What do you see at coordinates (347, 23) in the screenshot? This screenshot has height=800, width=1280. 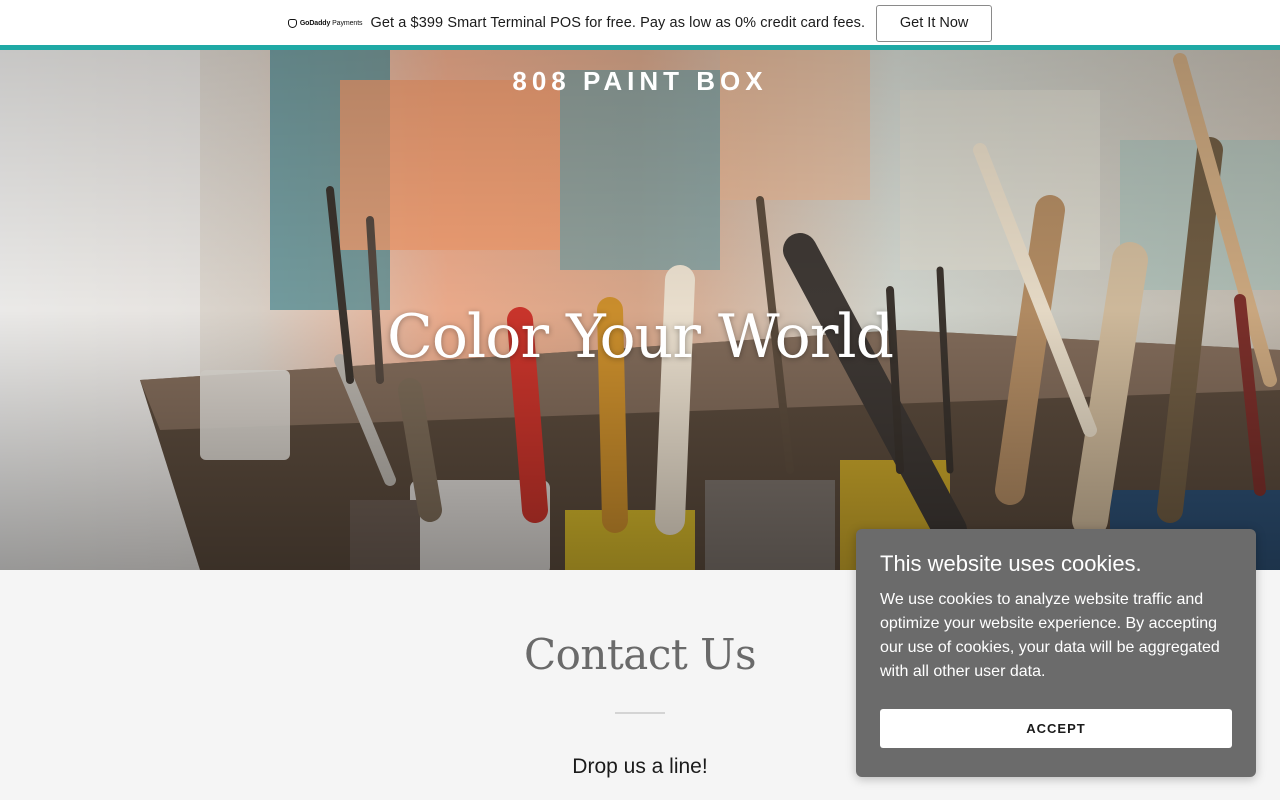 I see `logo-product: Payments` at bounding box center [347, 23].